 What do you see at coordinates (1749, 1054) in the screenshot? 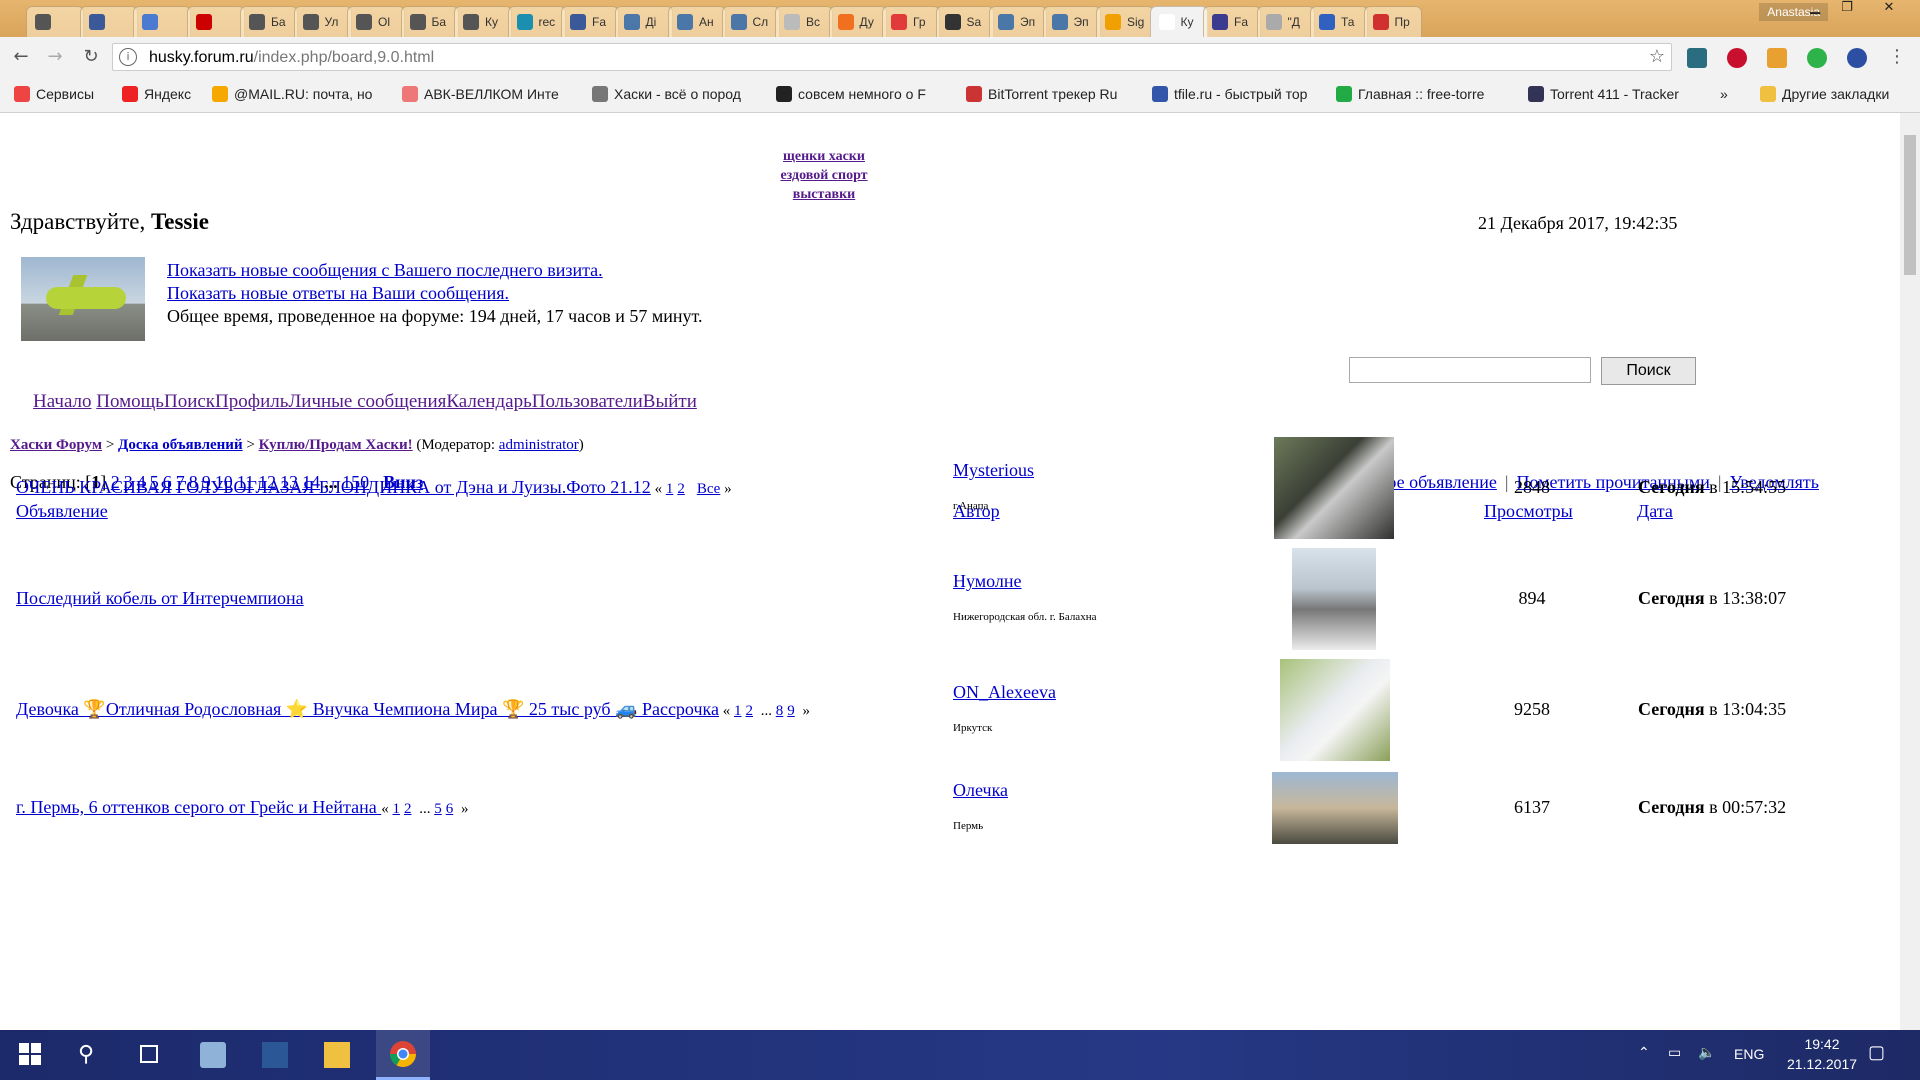
I see `language-indicator: ENG` at bounding box center [1749, 1054].